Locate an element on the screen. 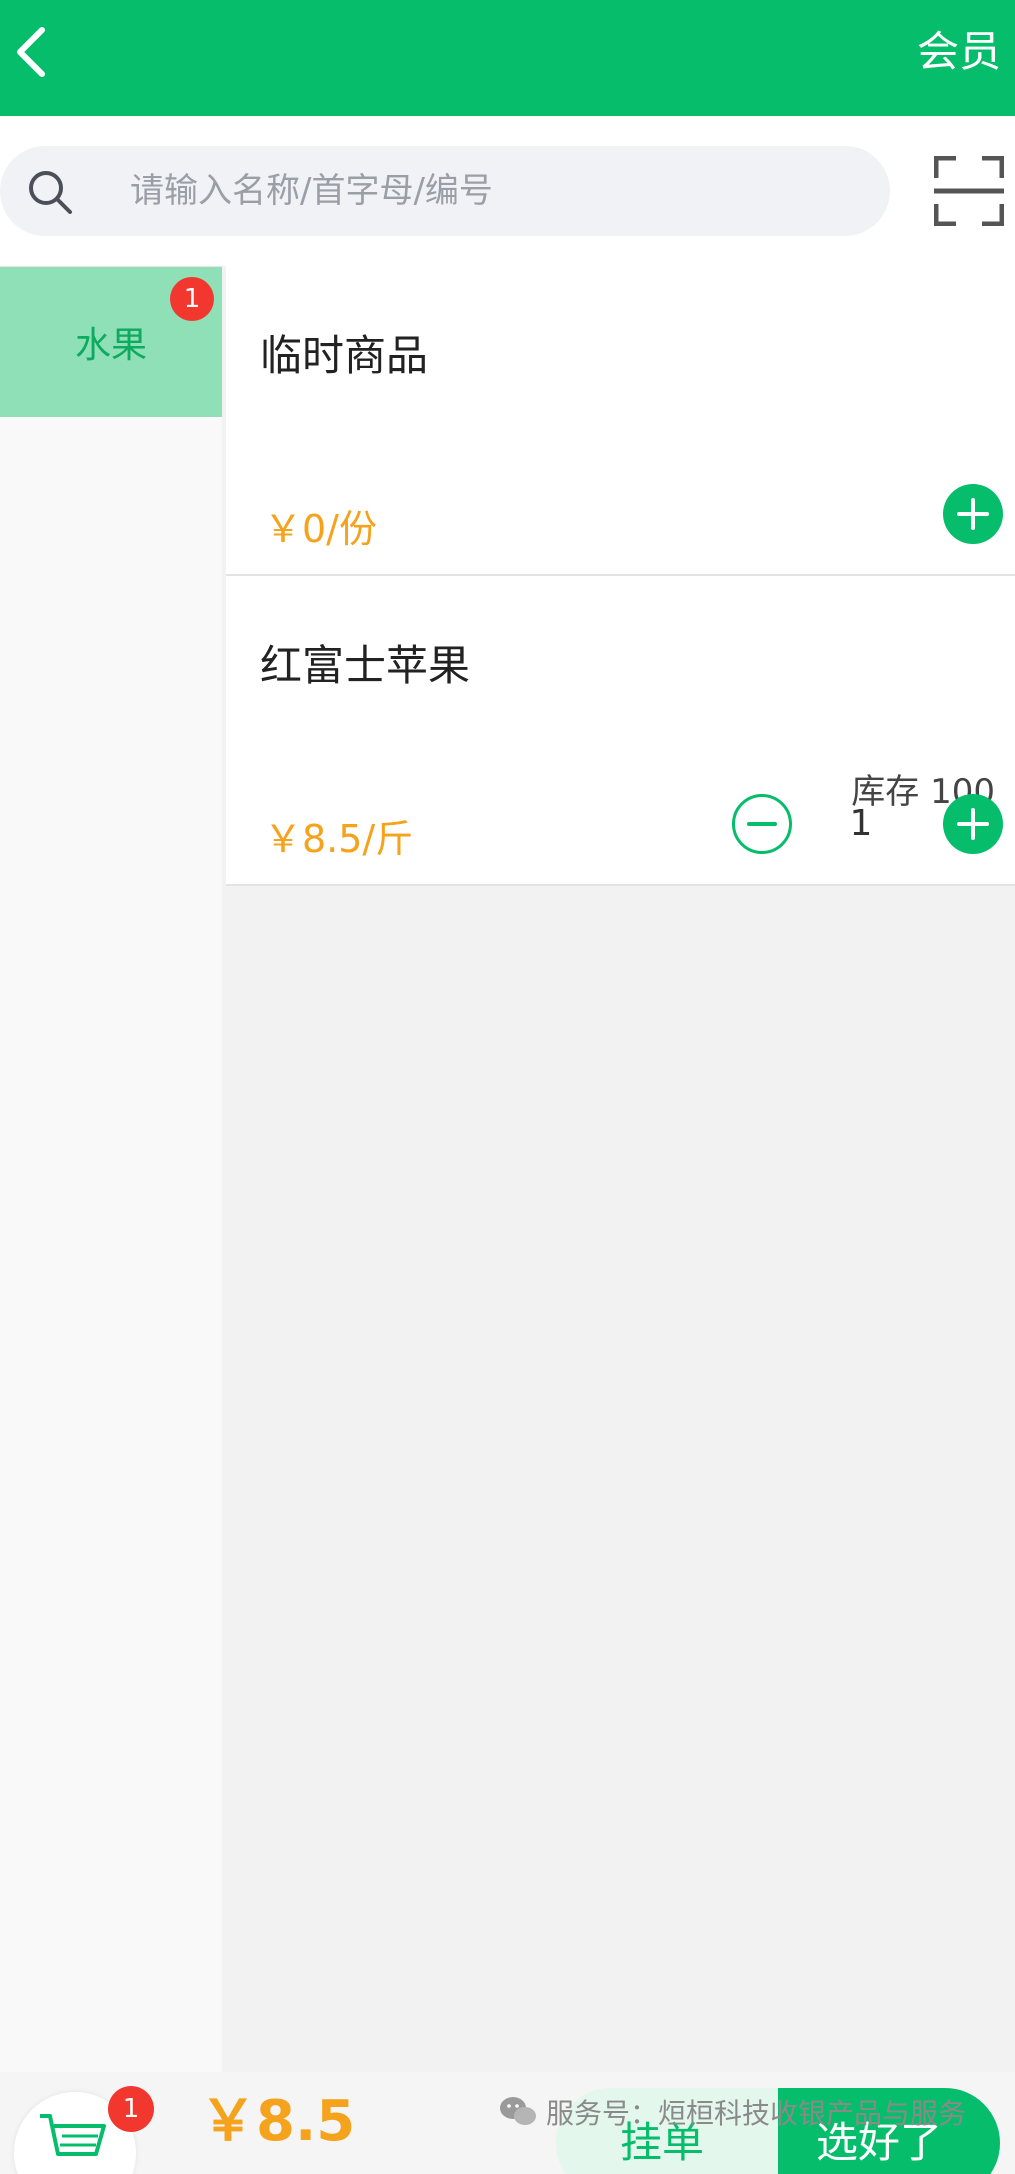  minus-icon is located at coordinates (762, 824).